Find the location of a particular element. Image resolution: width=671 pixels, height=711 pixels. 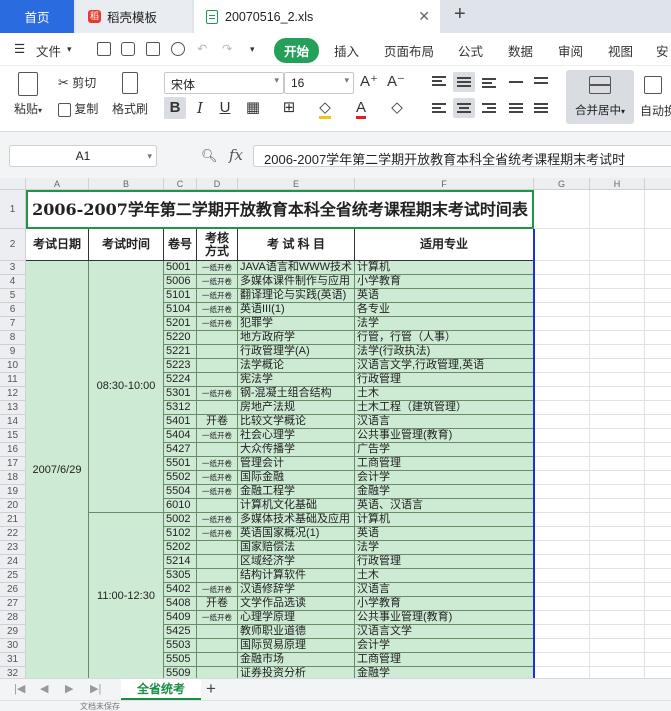

major-cell: 英语 is located at coordinates (444, 534).